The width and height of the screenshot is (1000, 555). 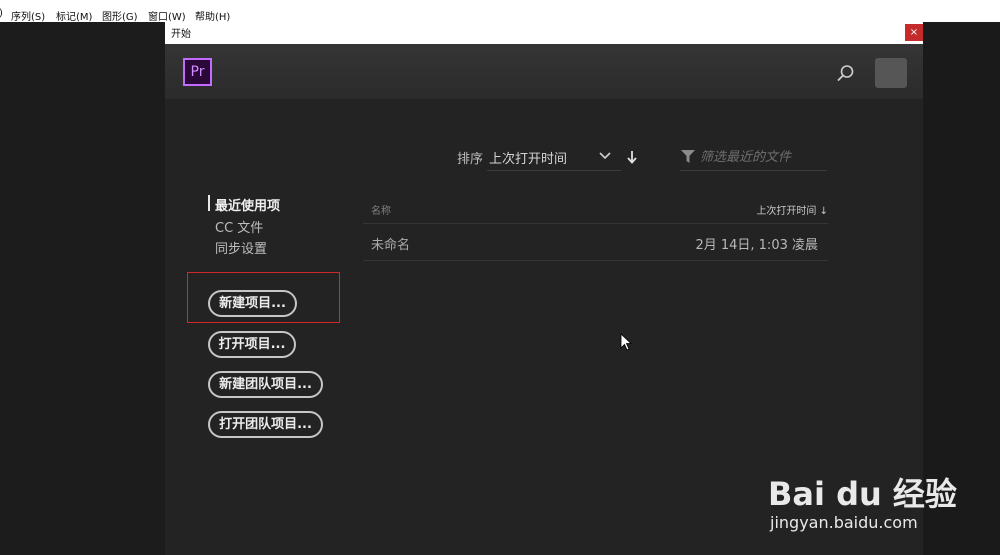 I want to click on menu-markers: 标记(M), so click(x=74, y=15).